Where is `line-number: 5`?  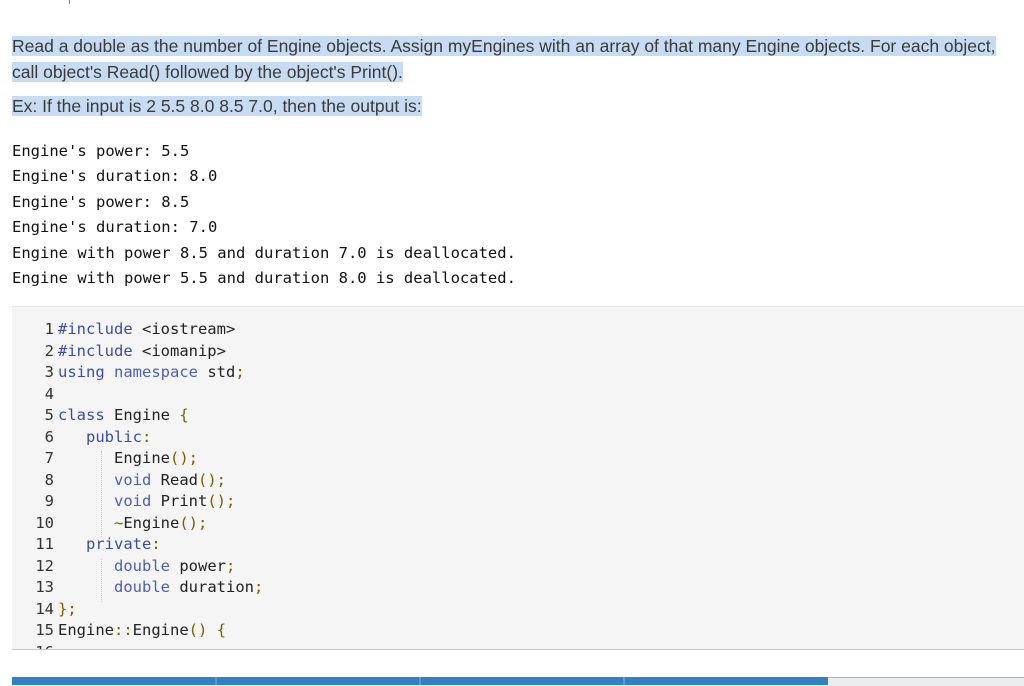
line-number: 5 is located at coordinates (49, 415).